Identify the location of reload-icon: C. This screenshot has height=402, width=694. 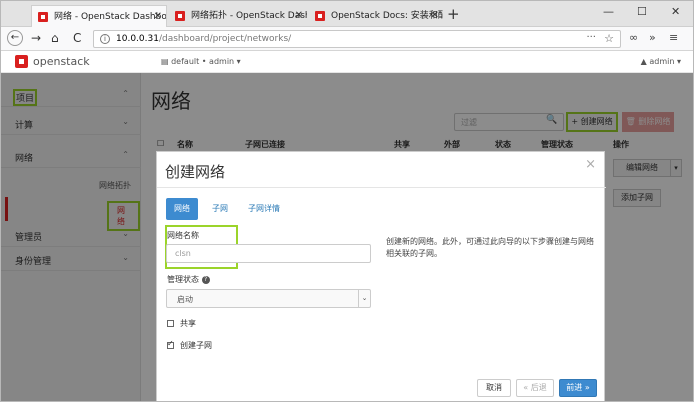
(77, 38).